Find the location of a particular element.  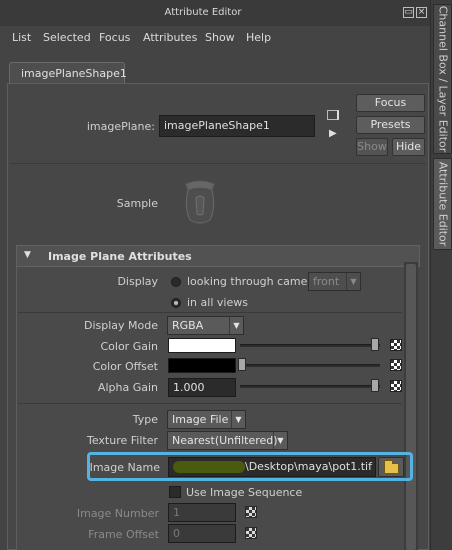

type-label: Type is located at coordinates (145, 419).